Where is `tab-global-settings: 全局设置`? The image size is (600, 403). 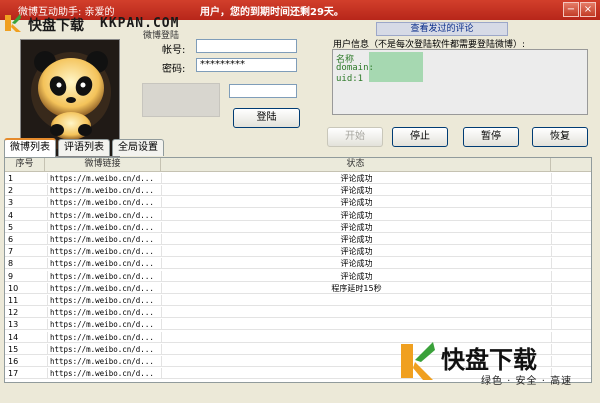
tab-global-settings: 全局设置 is located at coordinates (138, 147).